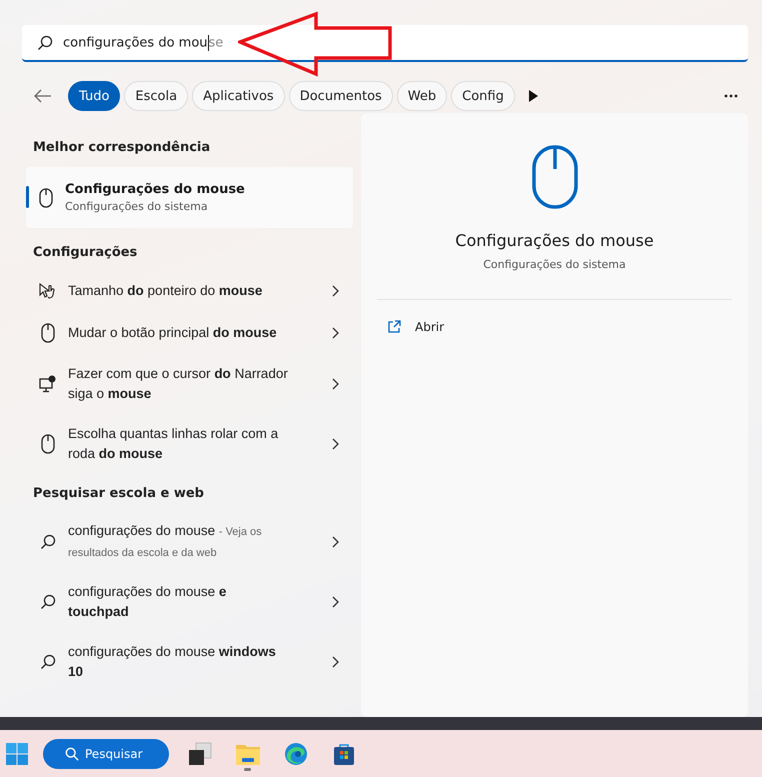  Describe the element at coordinates (48, 291) in the screenshot. I see `hand-pointer-icon` at that location.